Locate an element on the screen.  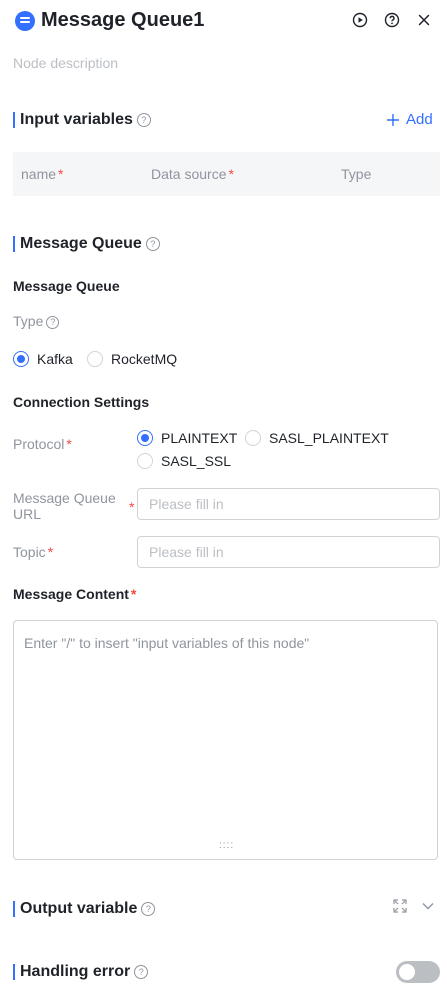
message-queue-url-label: Message Queue URL is located at coordinates (64, 506).